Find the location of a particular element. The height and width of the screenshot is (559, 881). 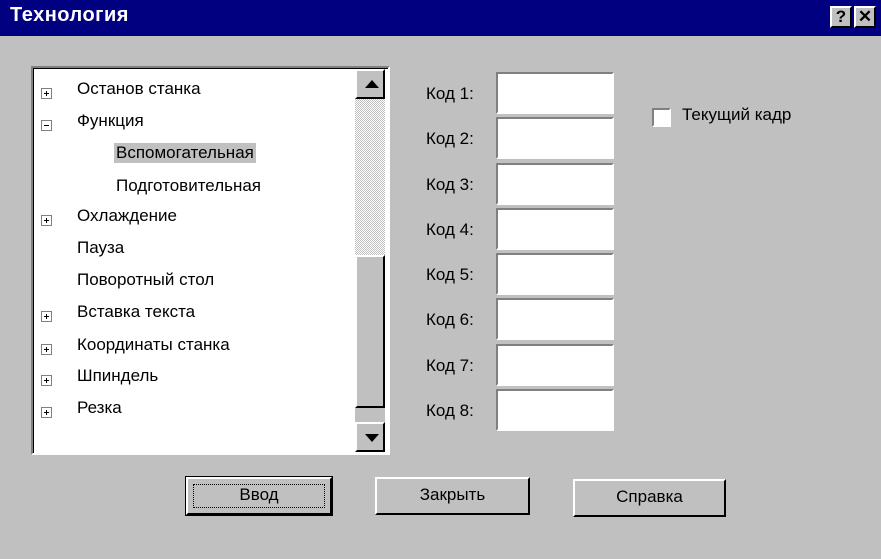

code-3-label: Код 3: is located at coordinates (450, 184).